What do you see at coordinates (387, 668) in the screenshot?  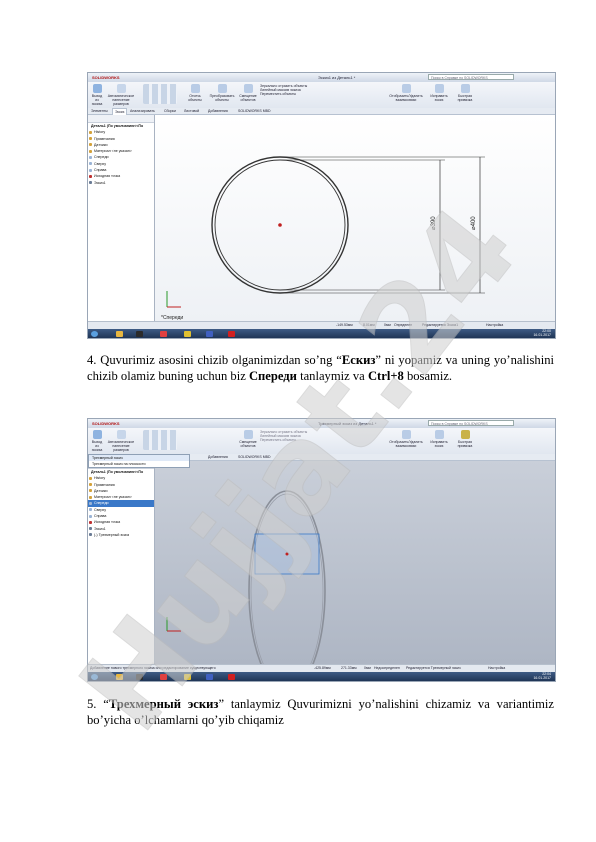 I see `status-defined: Недоопределен` at bounding box center [387, 668].